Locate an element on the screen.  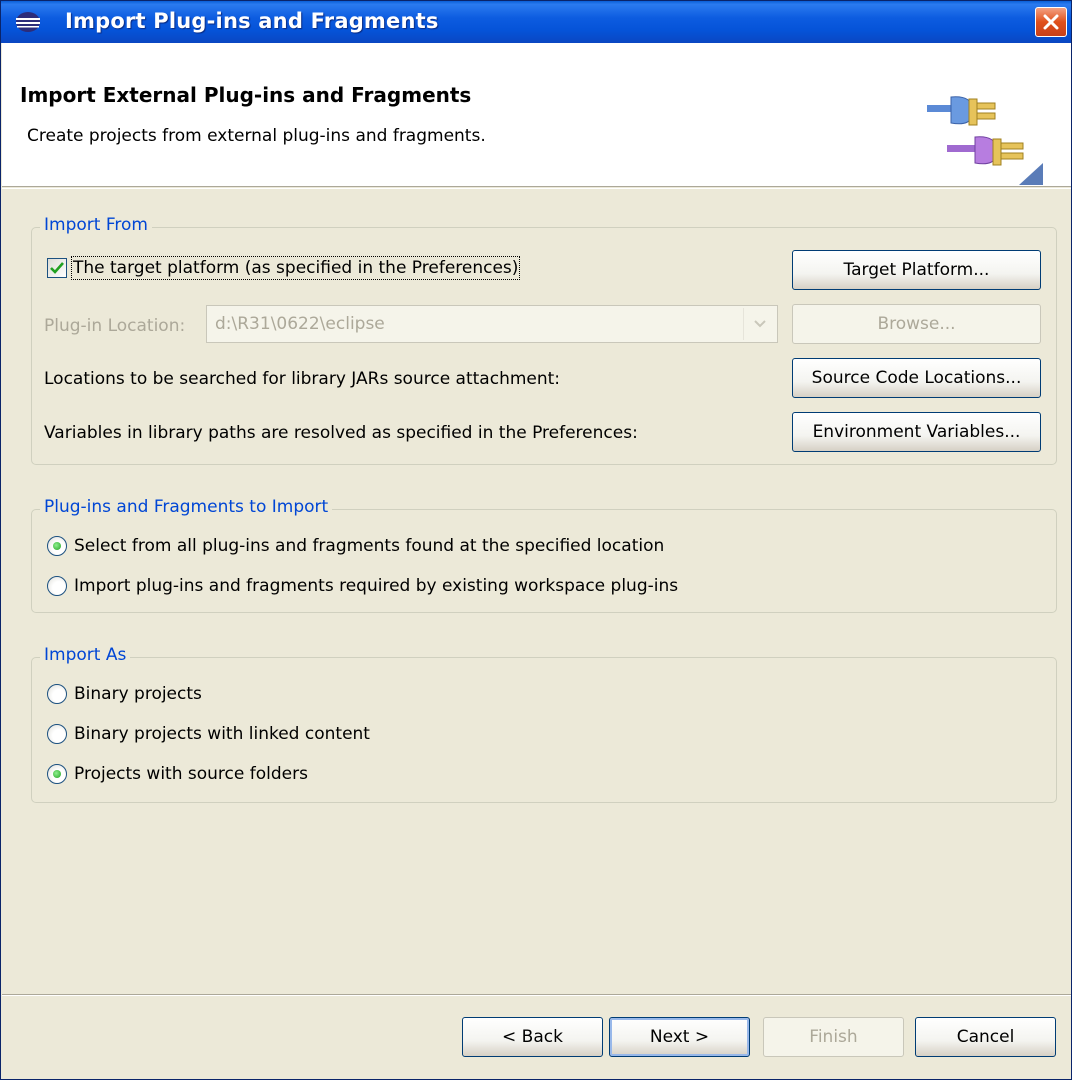
close-button is located at coordinates (1051, 22).